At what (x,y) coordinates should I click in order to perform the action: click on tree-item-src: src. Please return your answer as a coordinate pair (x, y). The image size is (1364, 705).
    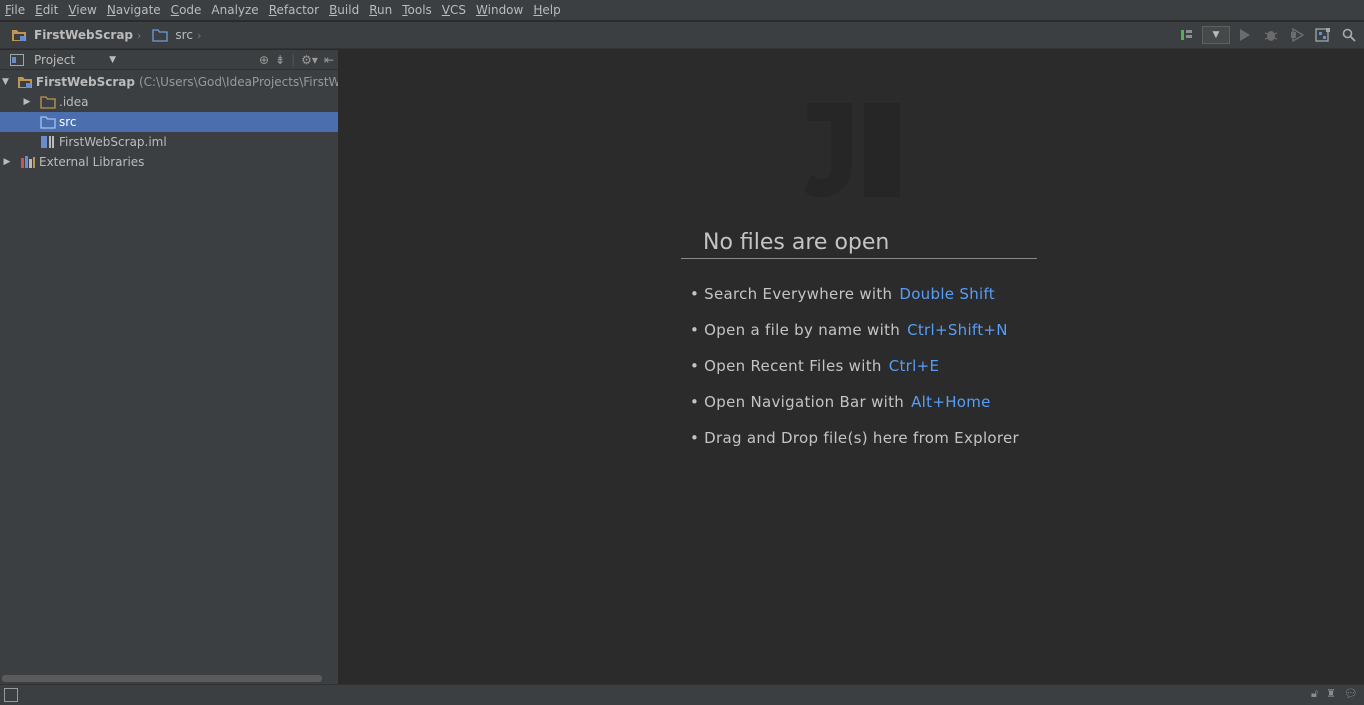
    Looking at the image, I should click on (169, 122).